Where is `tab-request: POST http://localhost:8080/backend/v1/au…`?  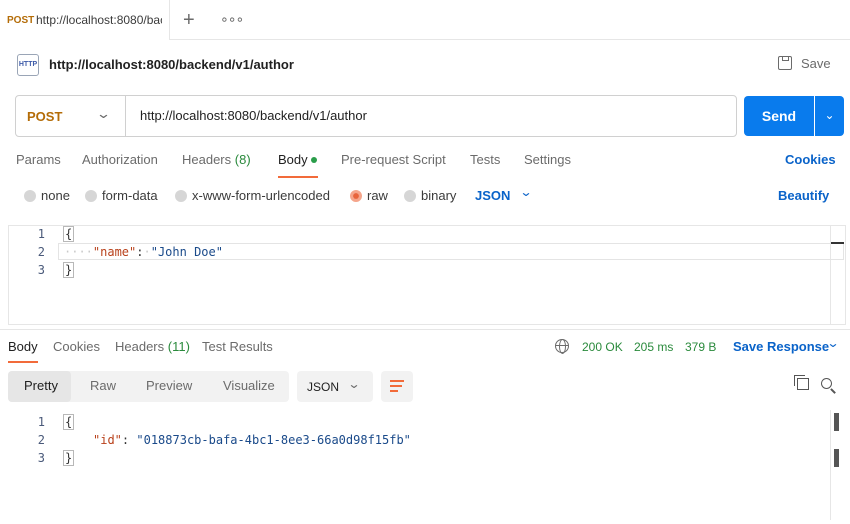 tab-request: POST http://localhost:8080/backend/v1/au… is located at coordinates (85, 20).